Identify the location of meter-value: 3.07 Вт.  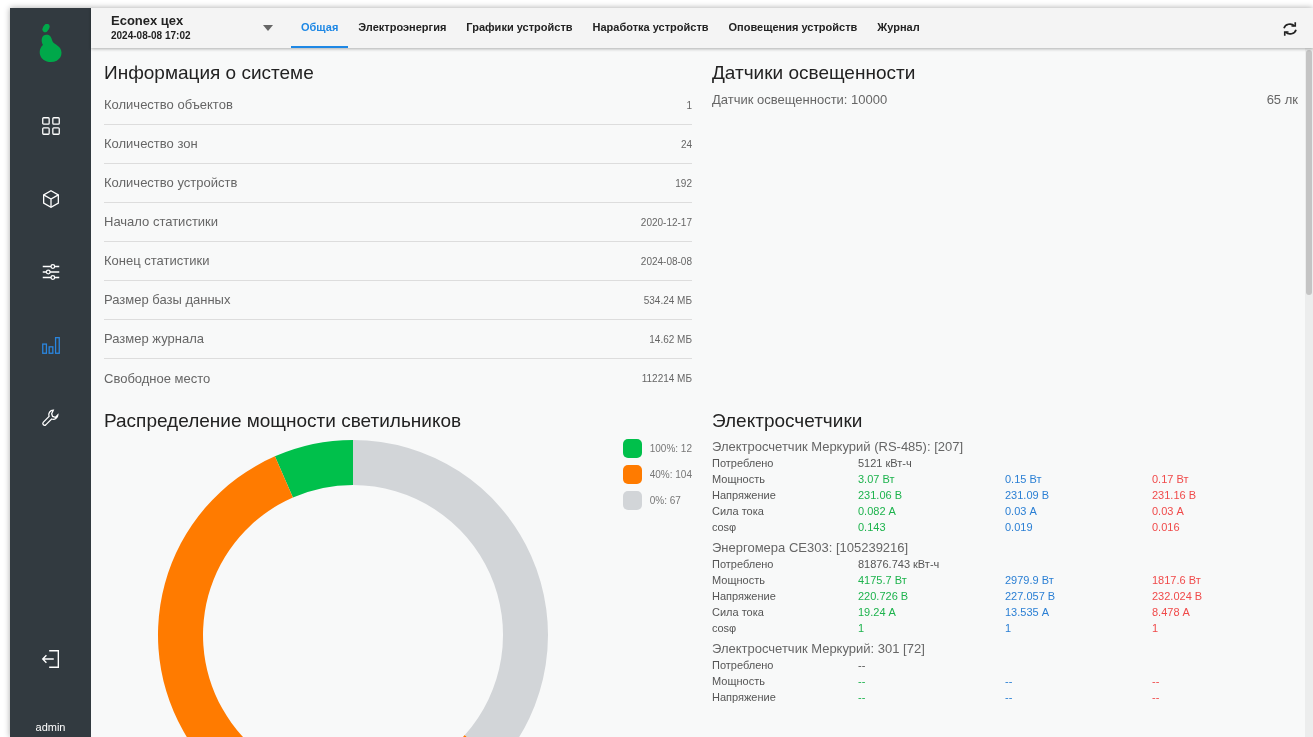
(877, 479).